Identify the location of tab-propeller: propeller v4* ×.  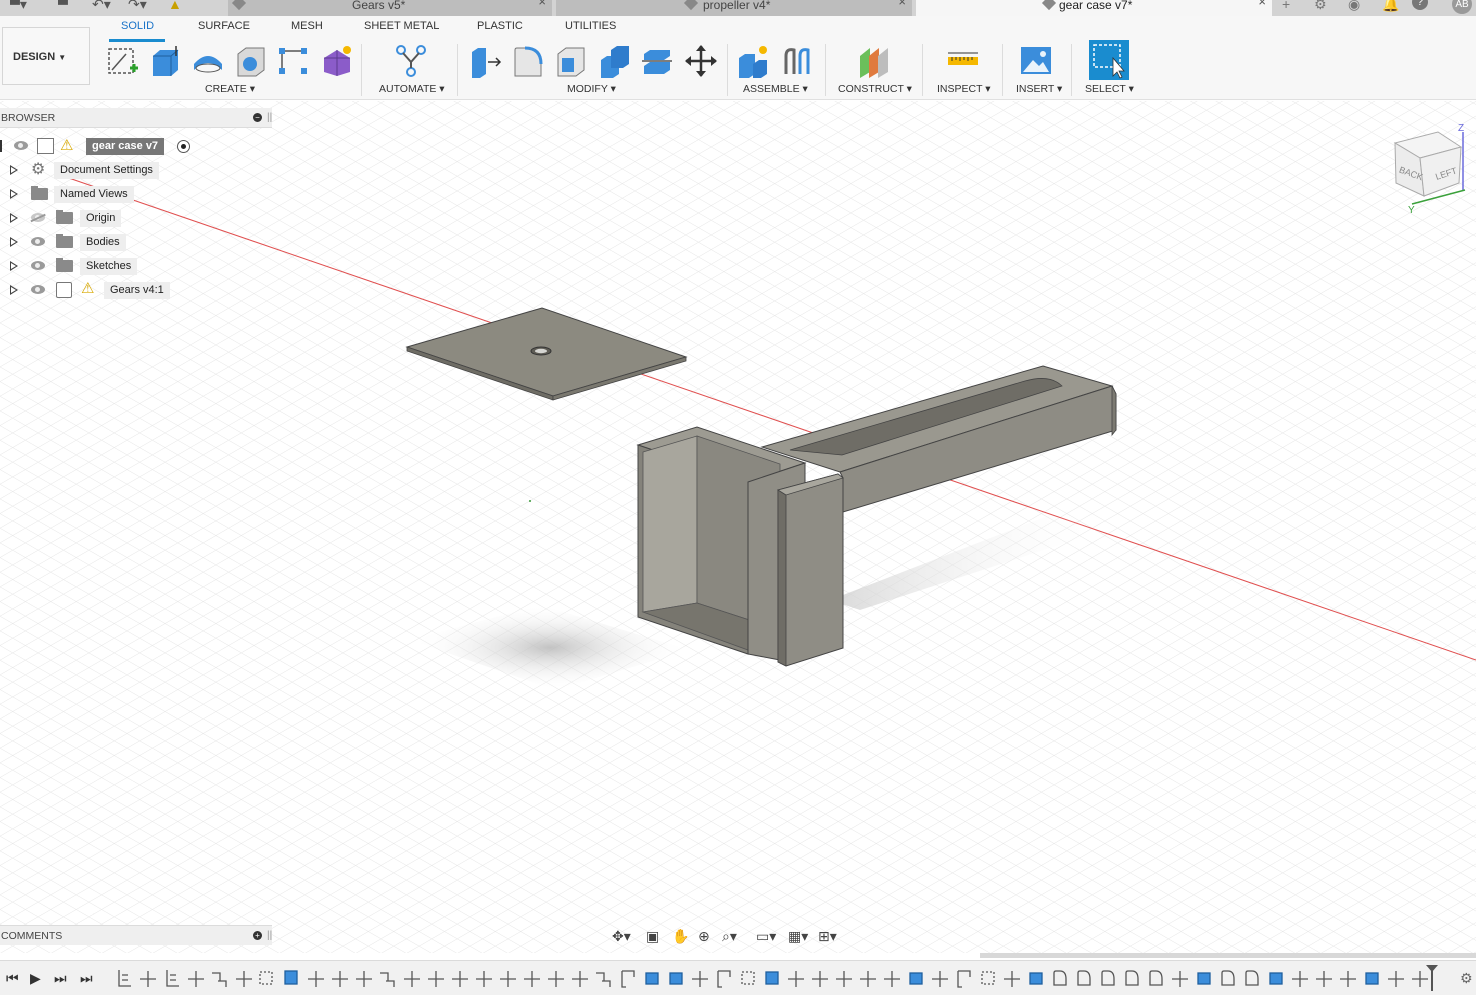
(734, 8).